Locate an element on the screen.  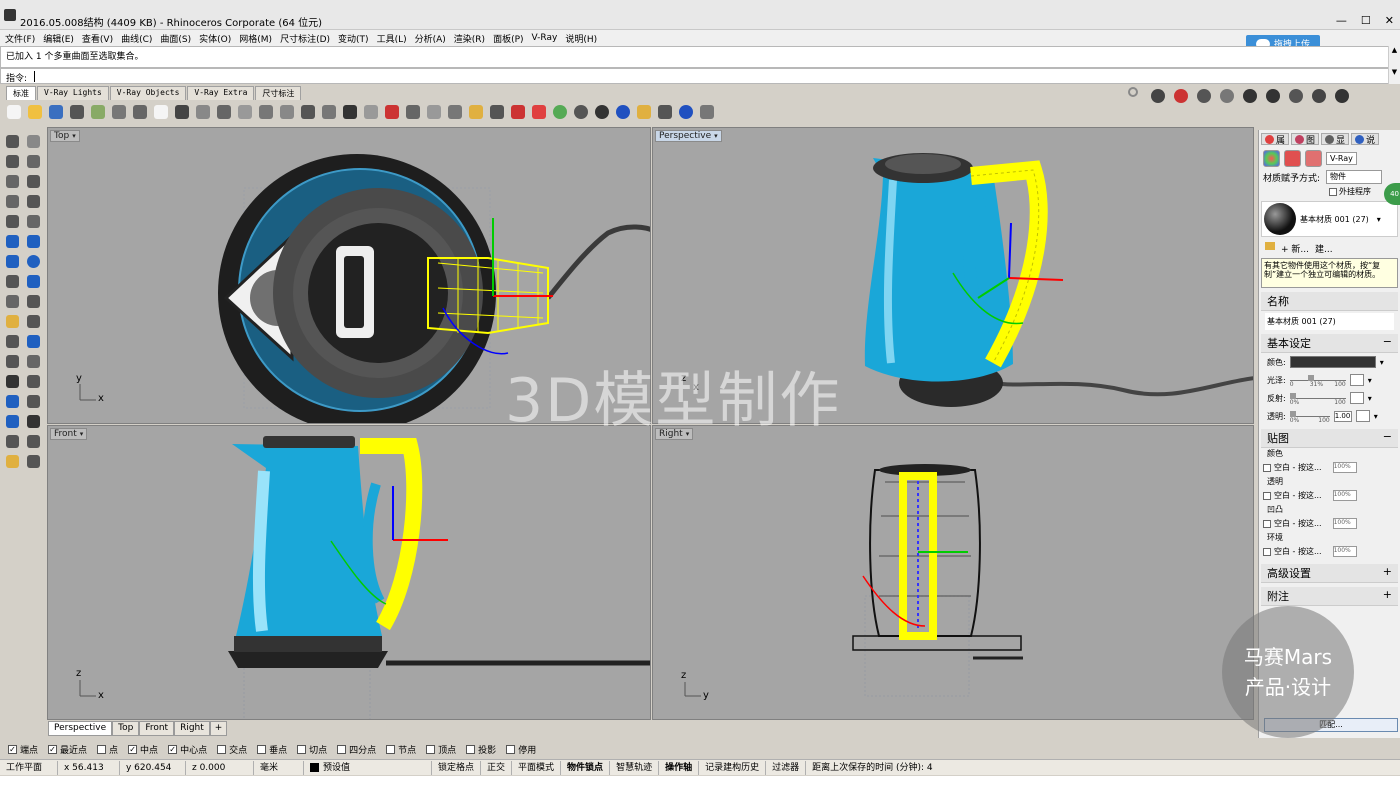
vray-stop-icon is located at coordinates (1181, 96).